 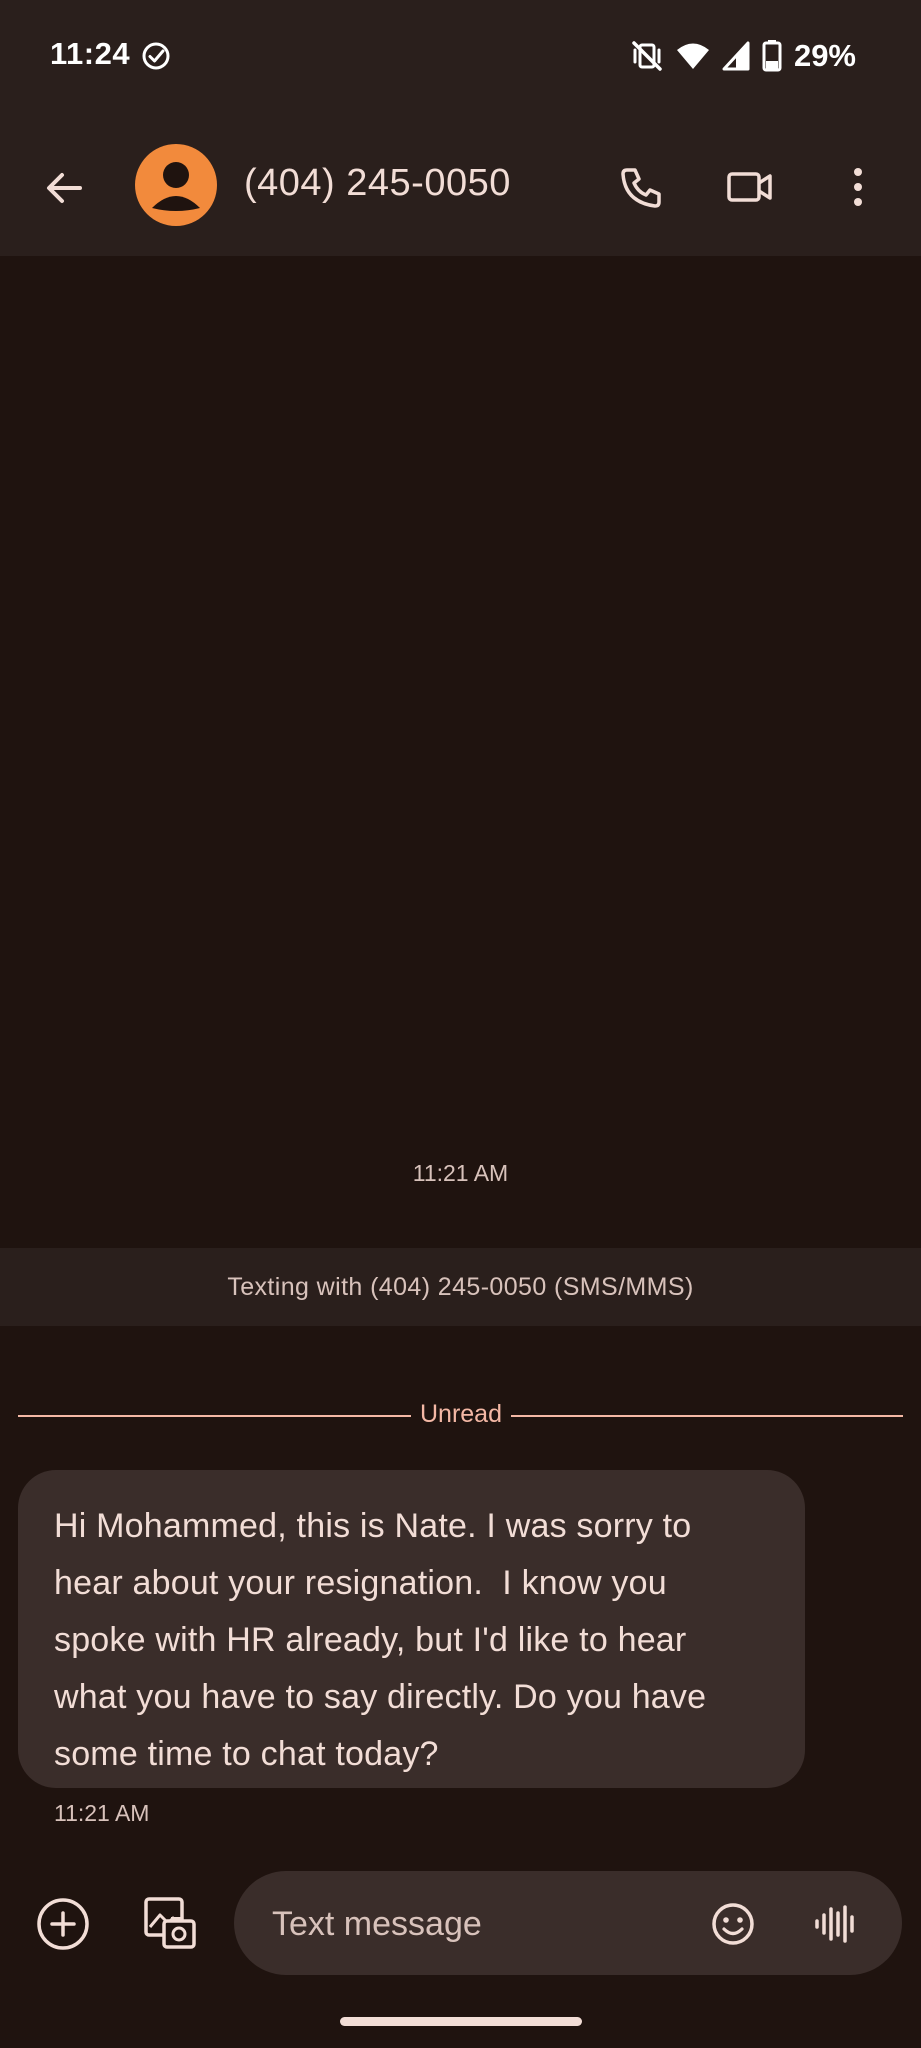 What do you see at coordinates (377, 183) in the screenshot?
I see `contact-name: (404) 245-0050` at bounding box center [377, 183].